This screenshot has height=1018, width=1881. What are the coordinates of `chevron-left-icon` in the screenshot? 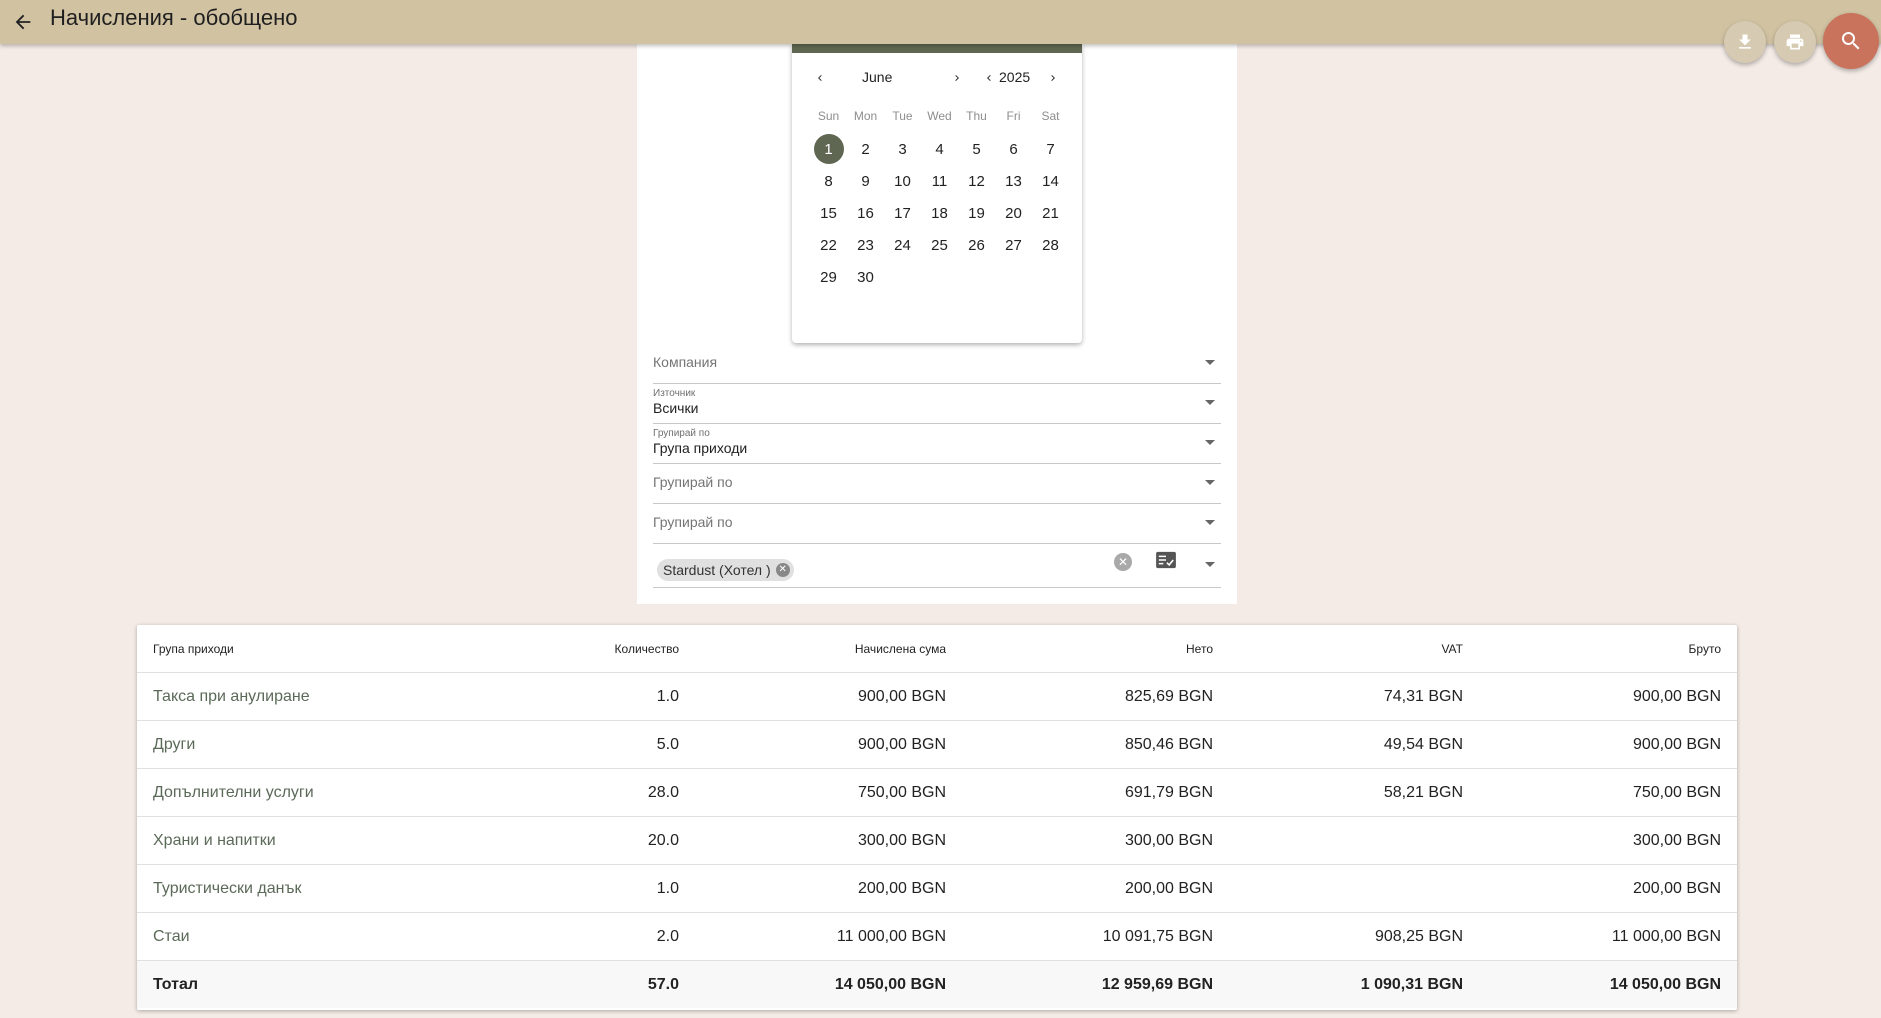 It's located at (820, 78).